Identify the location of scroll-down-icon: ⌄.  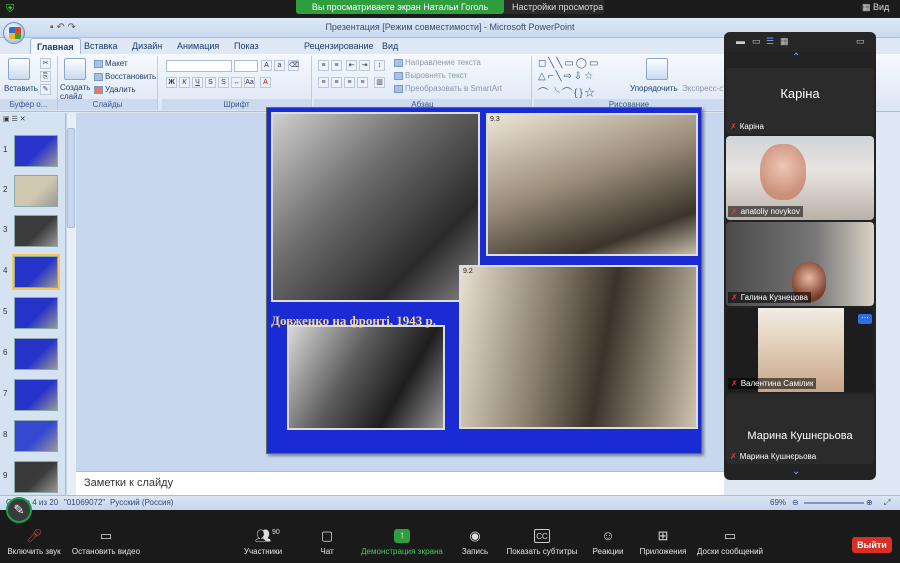
(796, 471).